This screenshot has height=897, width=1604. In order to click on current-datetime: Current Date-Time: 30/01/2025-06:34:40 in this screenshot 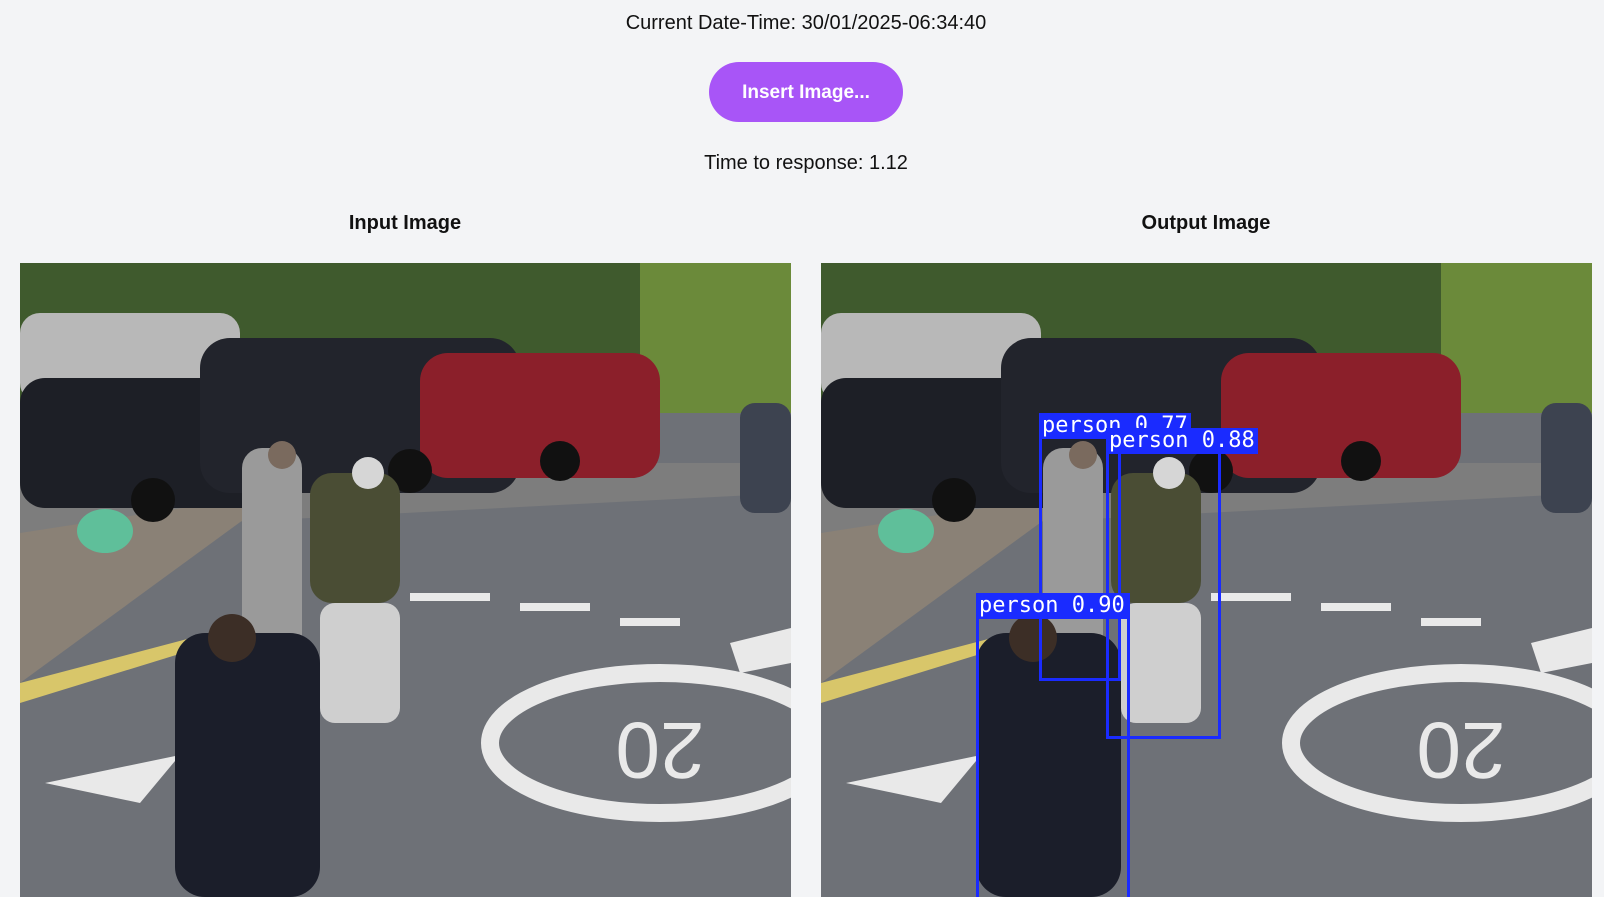, I will do `click(806, 23)`.